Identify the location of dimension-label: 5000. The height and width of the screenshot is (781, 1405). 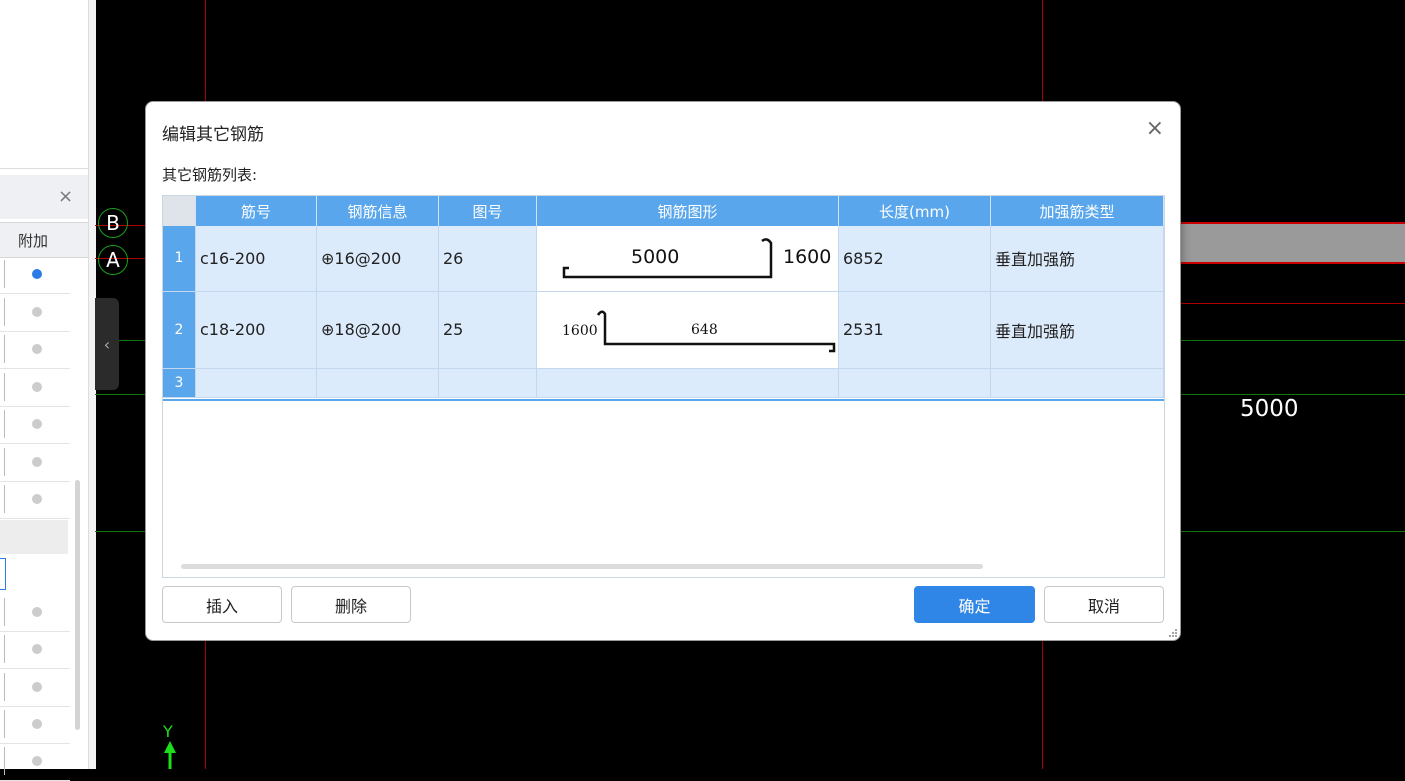
(1269, 409).